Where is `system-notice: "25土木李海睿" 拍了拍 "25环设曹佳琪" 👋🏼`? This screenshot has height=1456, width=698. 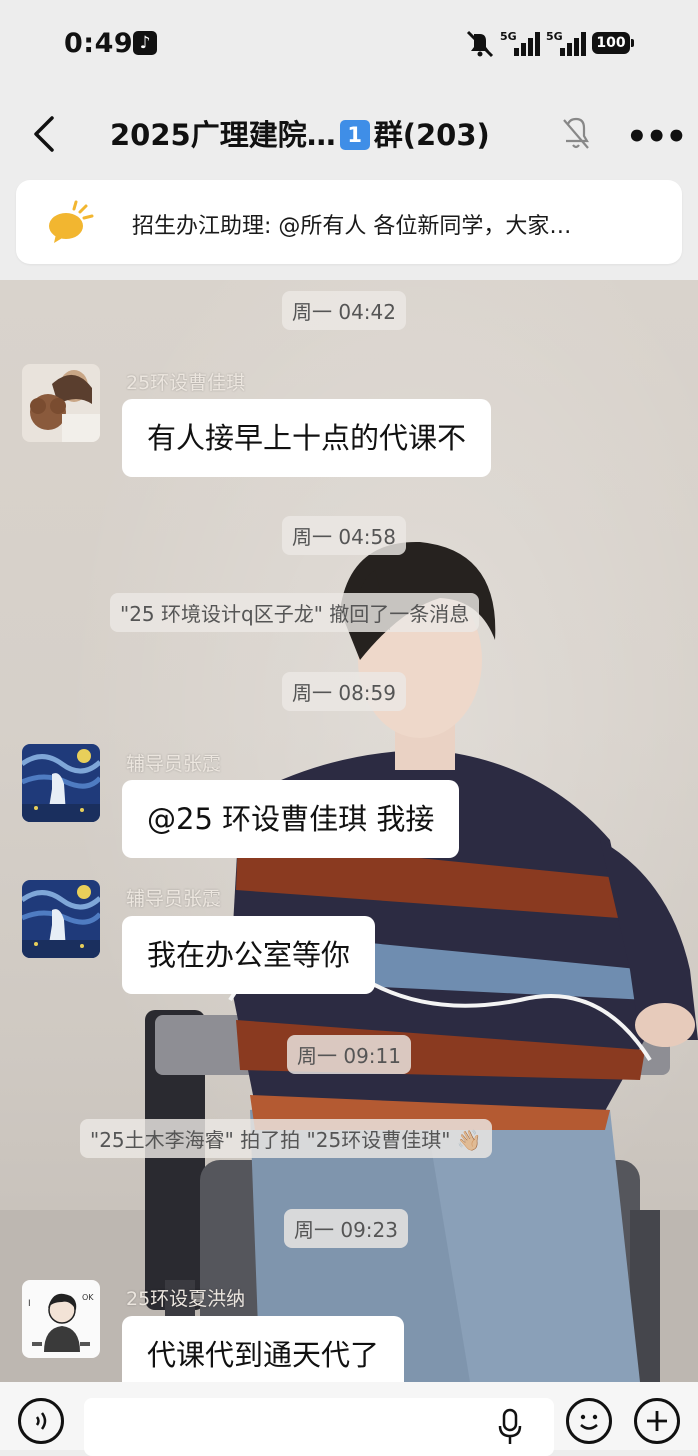
system-notice: "25土木李海睿" 拍了拍 "25环设曹佳琪" 👋🏼 is located at coordinates (286, 1138).